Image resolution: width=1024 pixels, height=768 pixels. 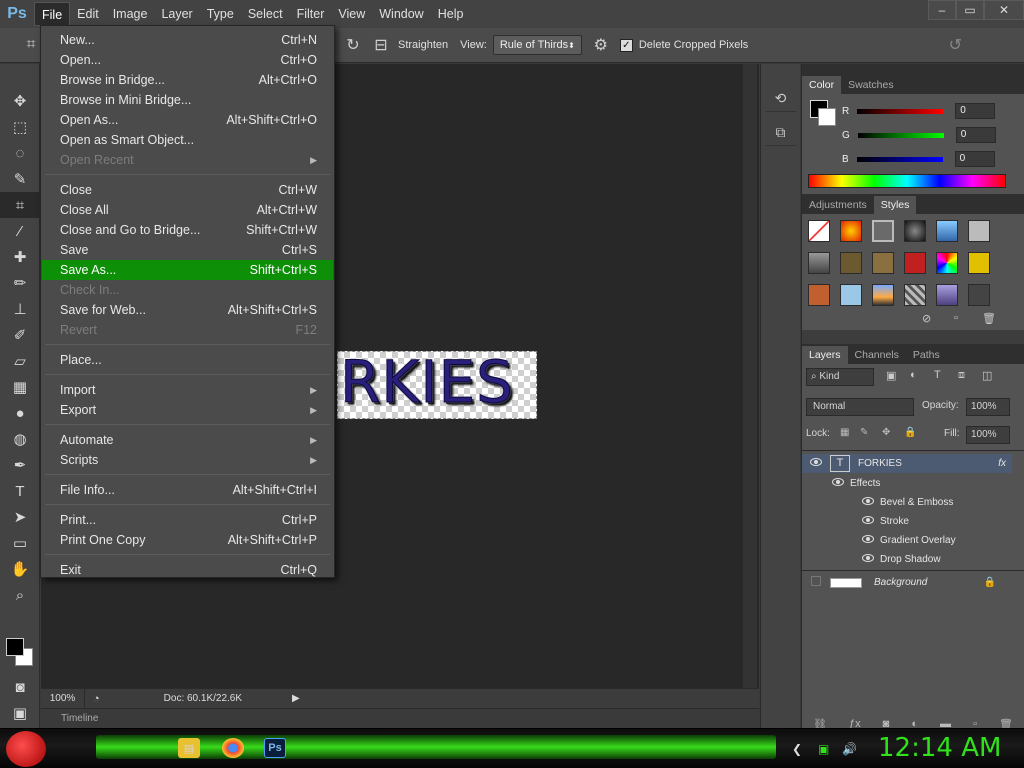 I want to click on opacity-input: 100%, so click(x=988, y=407).